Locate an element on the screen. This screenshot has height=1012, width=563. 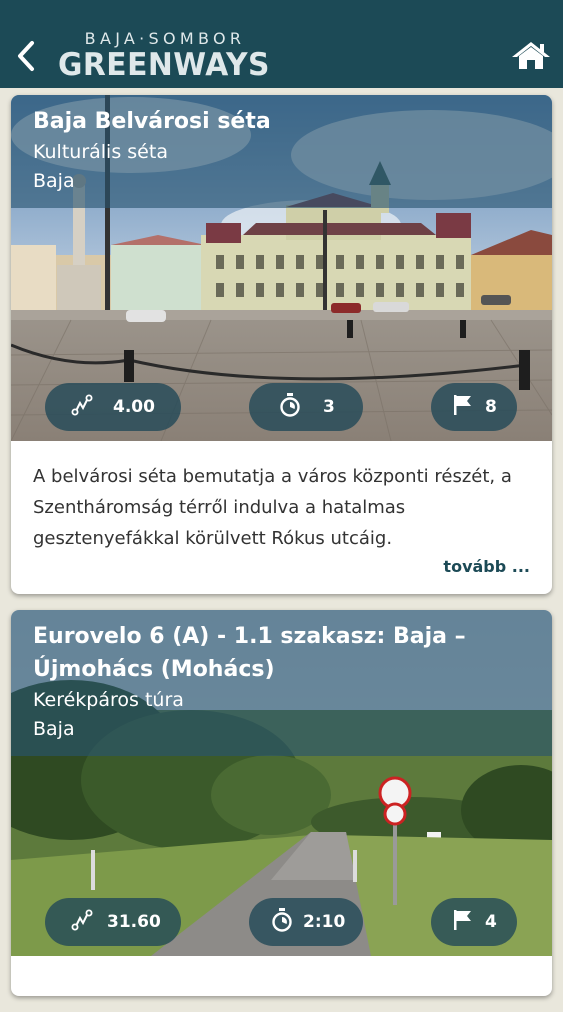
distance-value: 4.00 is located at coordinates (134, 407).